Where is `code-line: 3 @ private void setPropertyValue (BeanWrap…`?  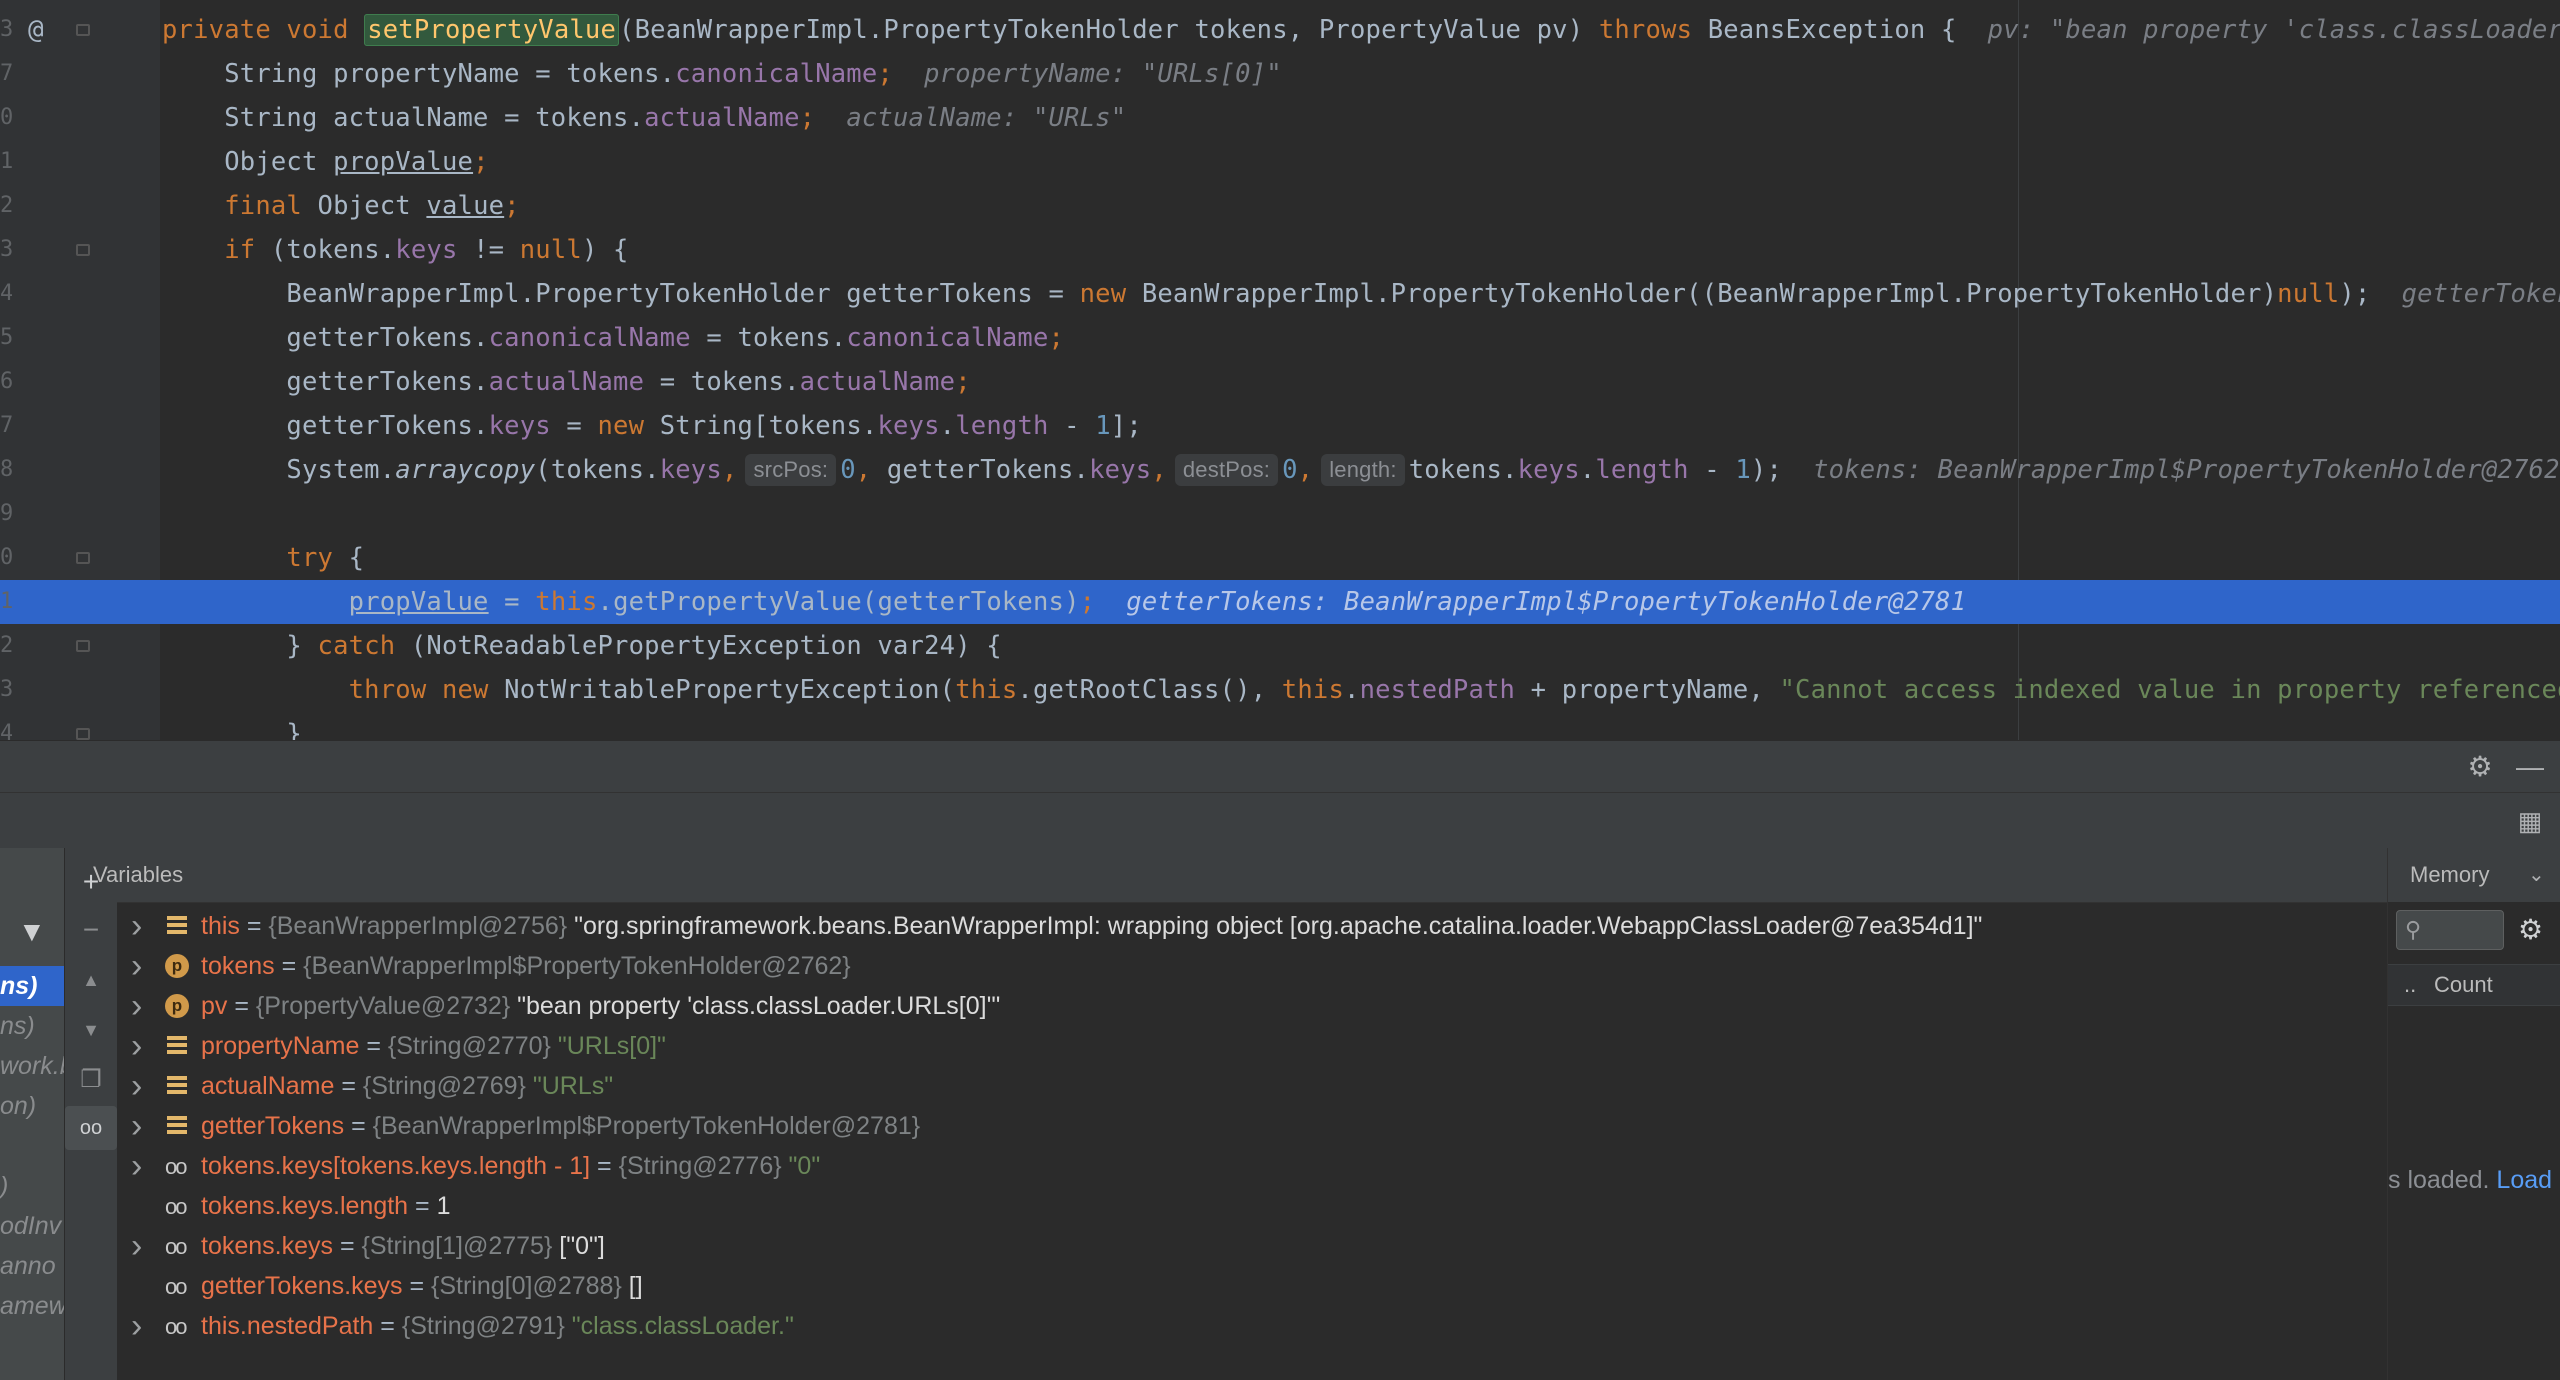 code-line: 3 @ private void setPropertyValue (BeanWrap… is located at coordinates (1280, 30).